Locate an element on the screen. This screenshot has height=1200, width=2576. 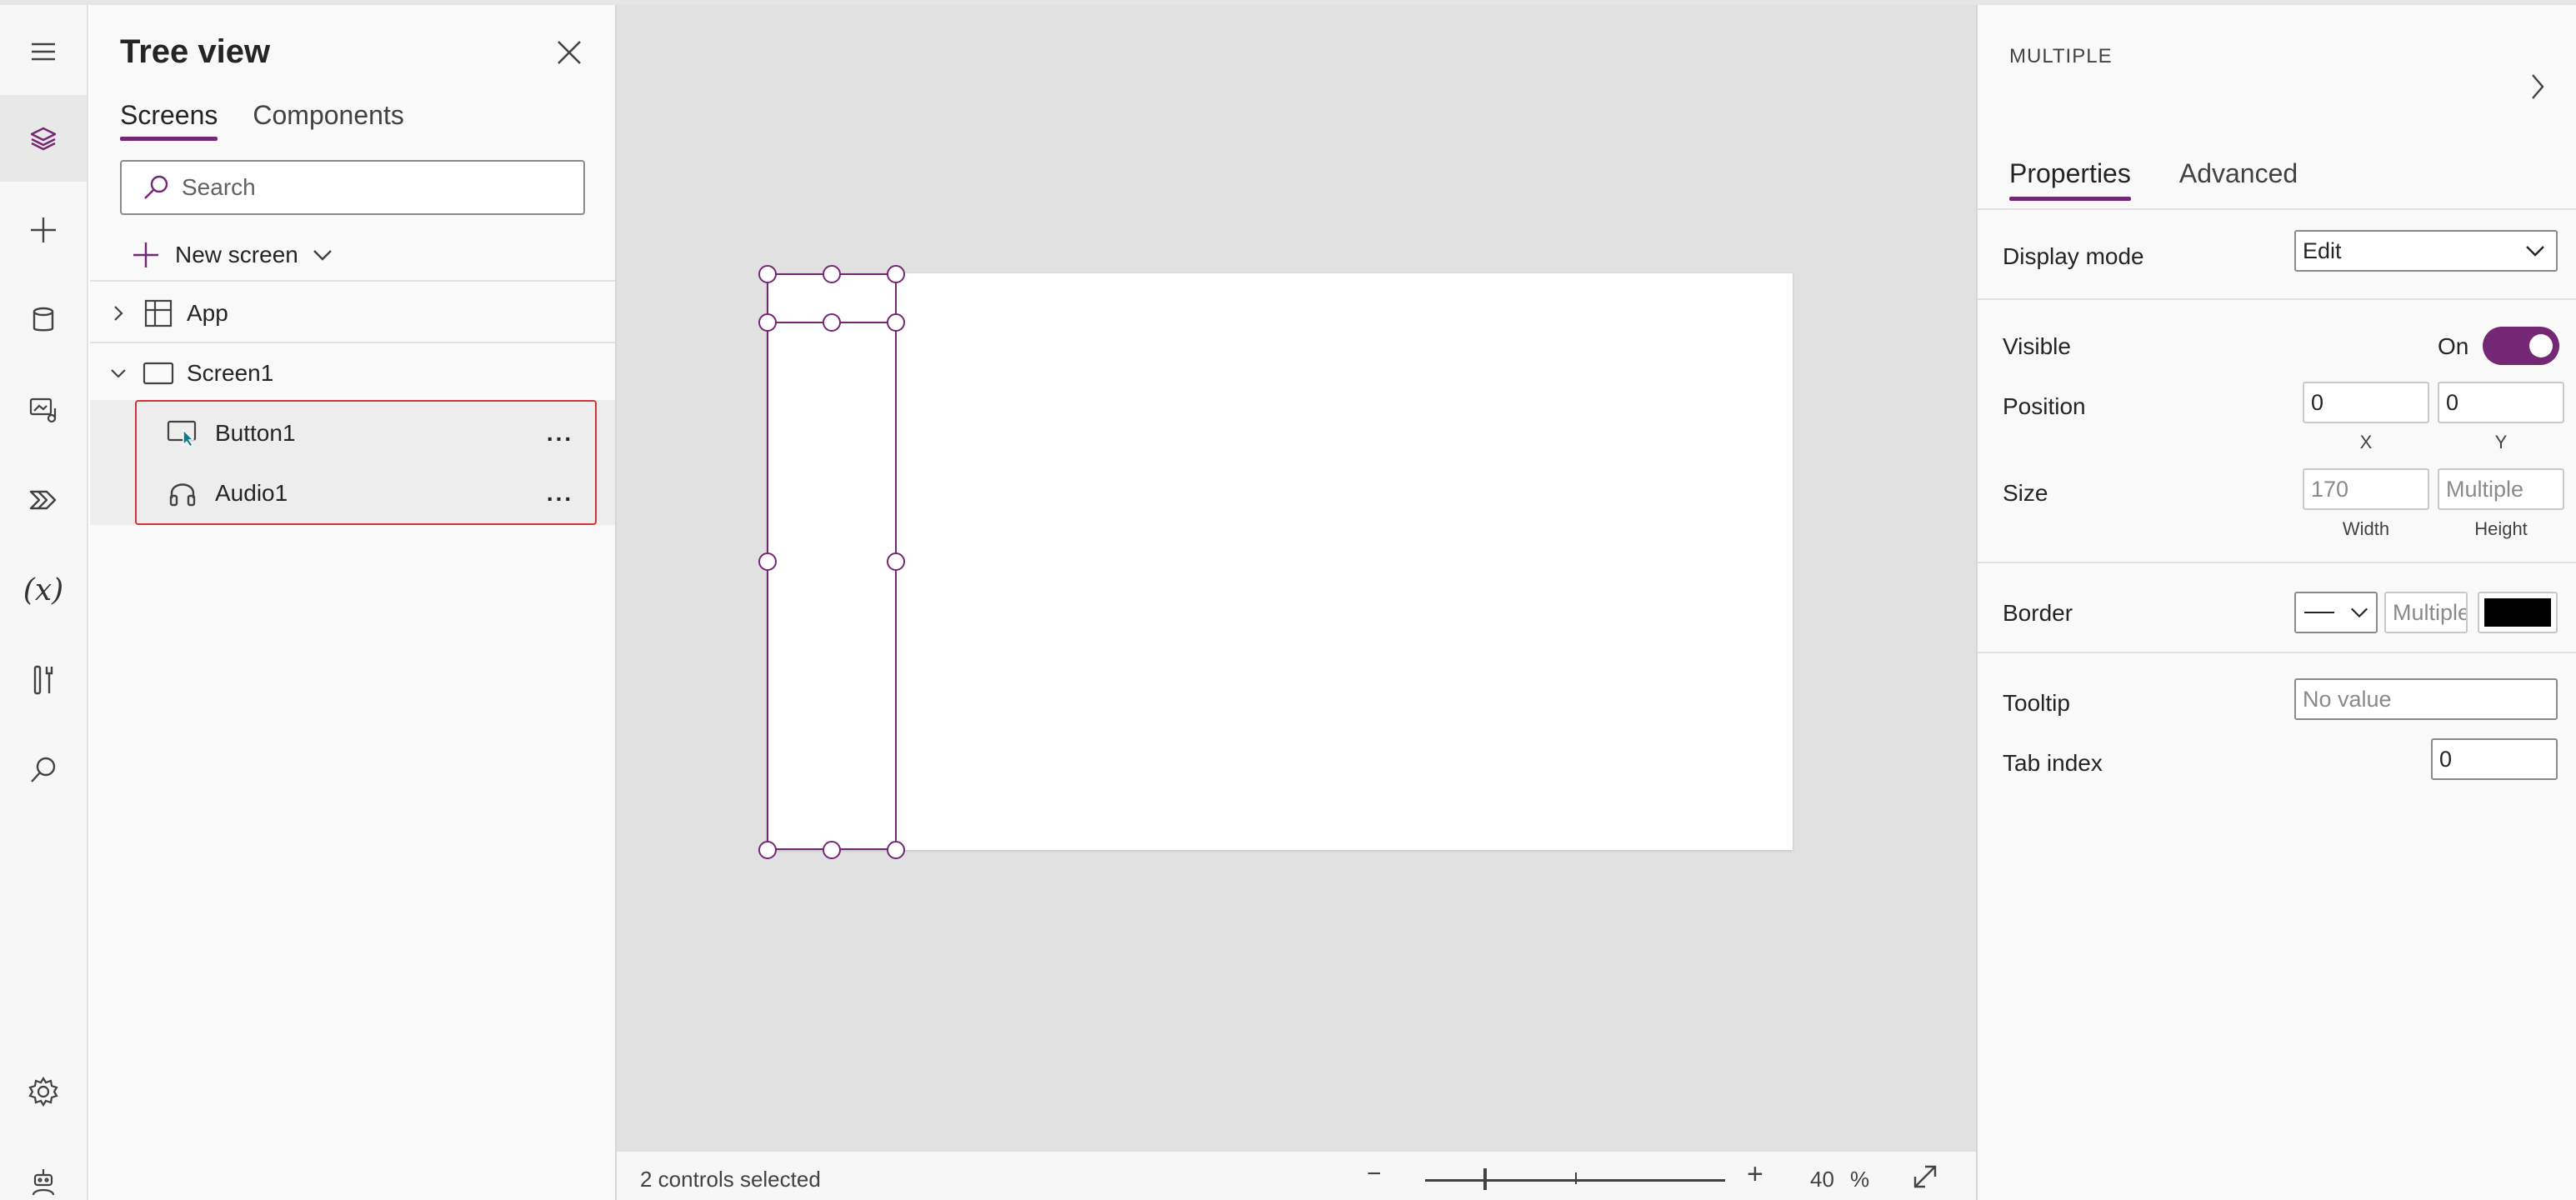
properties-tabs: Properties Advanced is located at coordinates (2154, 179).